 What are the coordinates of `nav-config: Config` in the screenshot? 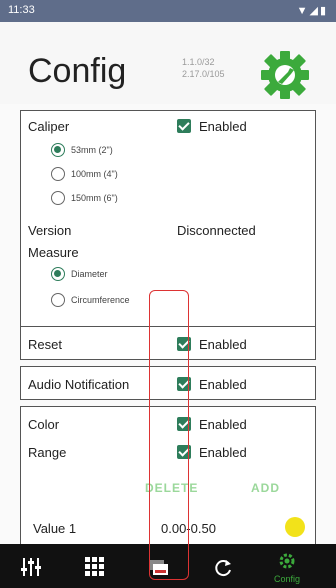 It's located at (287, 566).